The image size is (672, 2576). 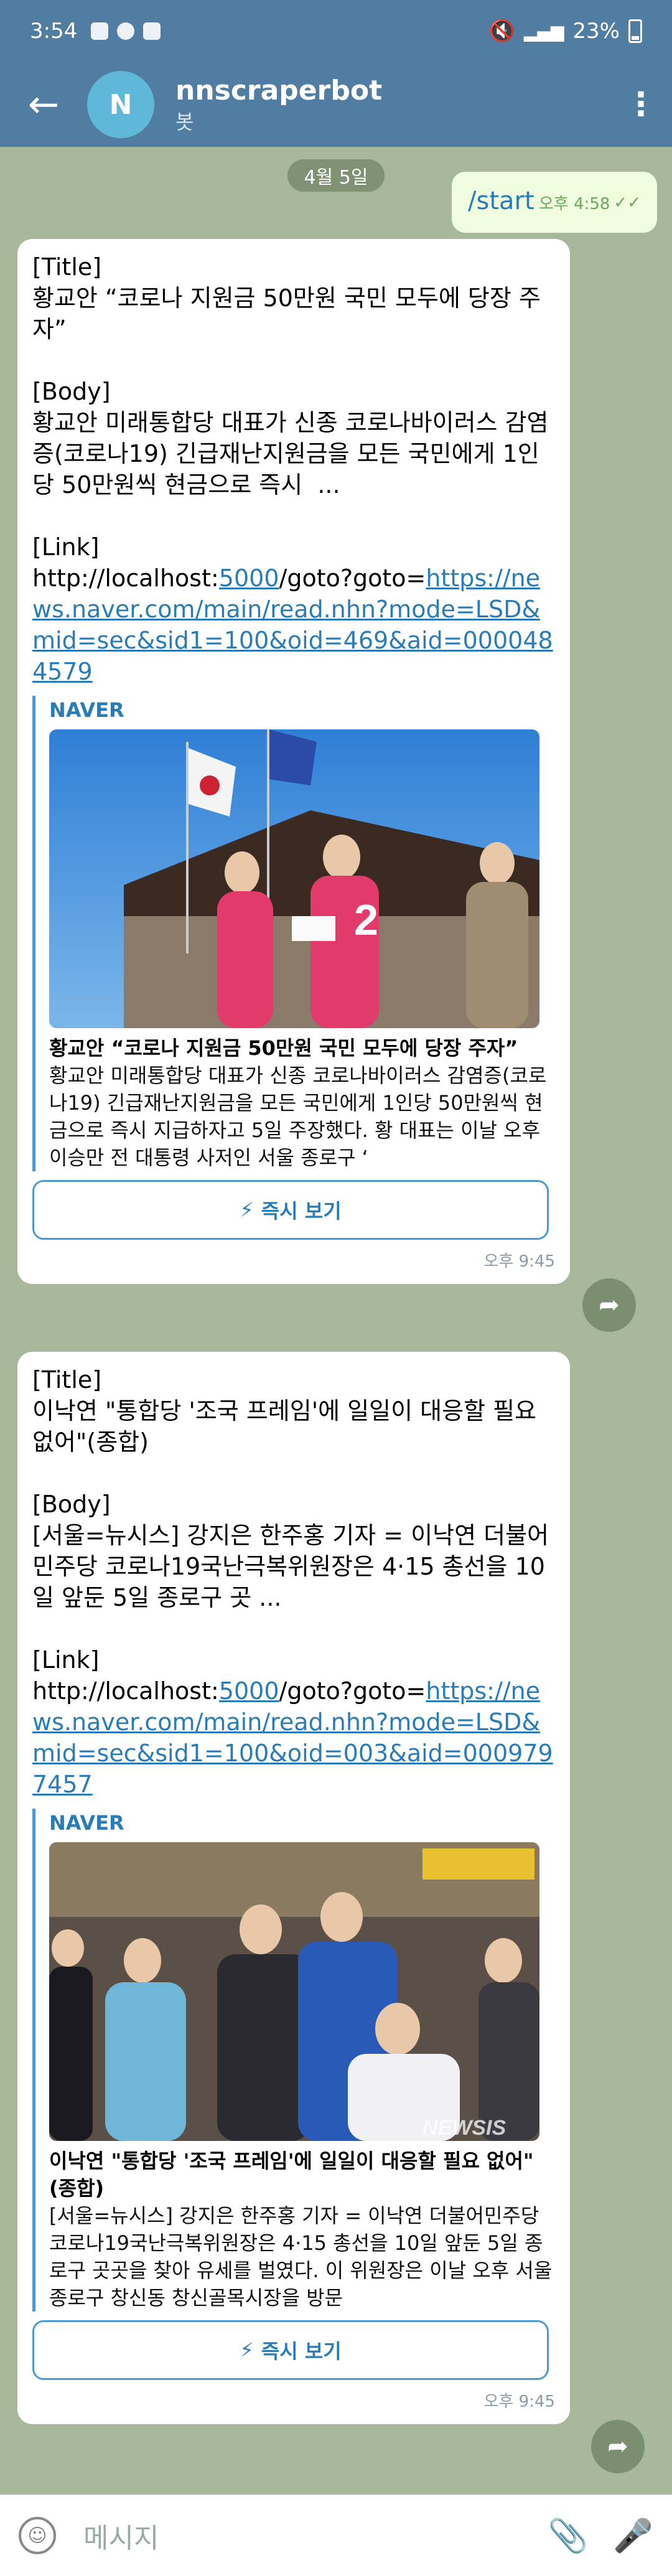 What do you see at coordinates (543, 31) in the screenshot?
I see `signal-icon: ▂▄▆` at bounding box center [543, 31].